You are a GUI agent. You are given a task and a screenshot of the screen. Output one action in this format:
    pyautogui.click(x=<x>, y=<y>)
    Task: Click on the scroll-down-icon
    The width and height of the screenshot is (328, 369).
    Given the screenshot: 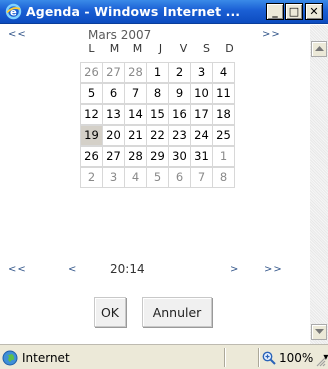 What is the action you would take?
    pyautogui.click(x=319, y=331)
    